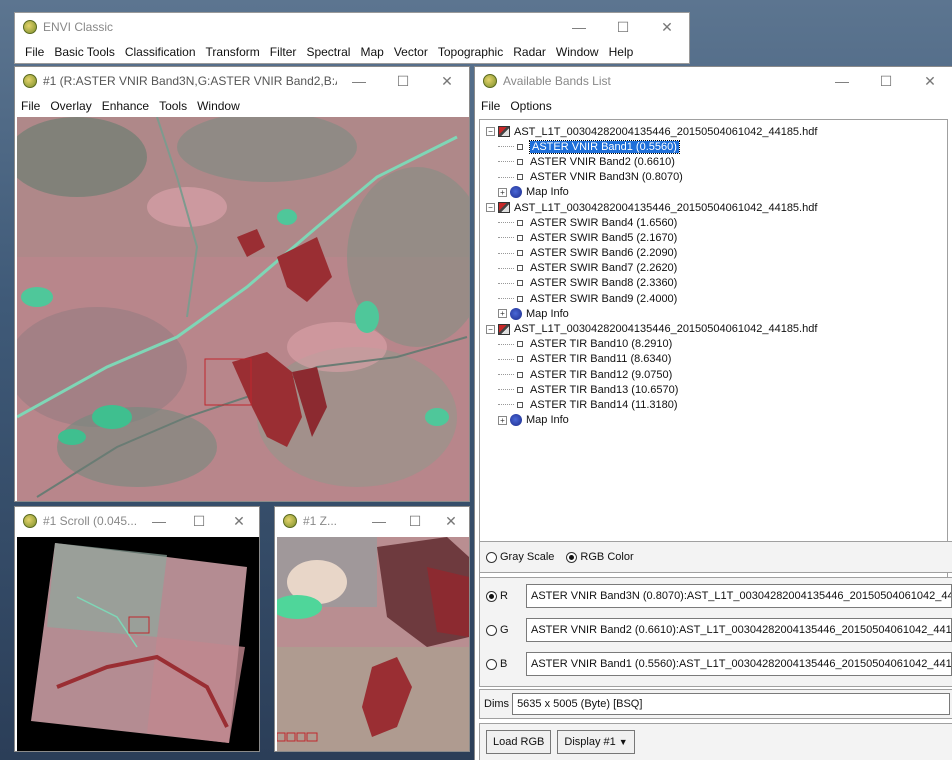  I want to click on band-label: ASTER TIR Band13 (10.6570), so click(604, 390).